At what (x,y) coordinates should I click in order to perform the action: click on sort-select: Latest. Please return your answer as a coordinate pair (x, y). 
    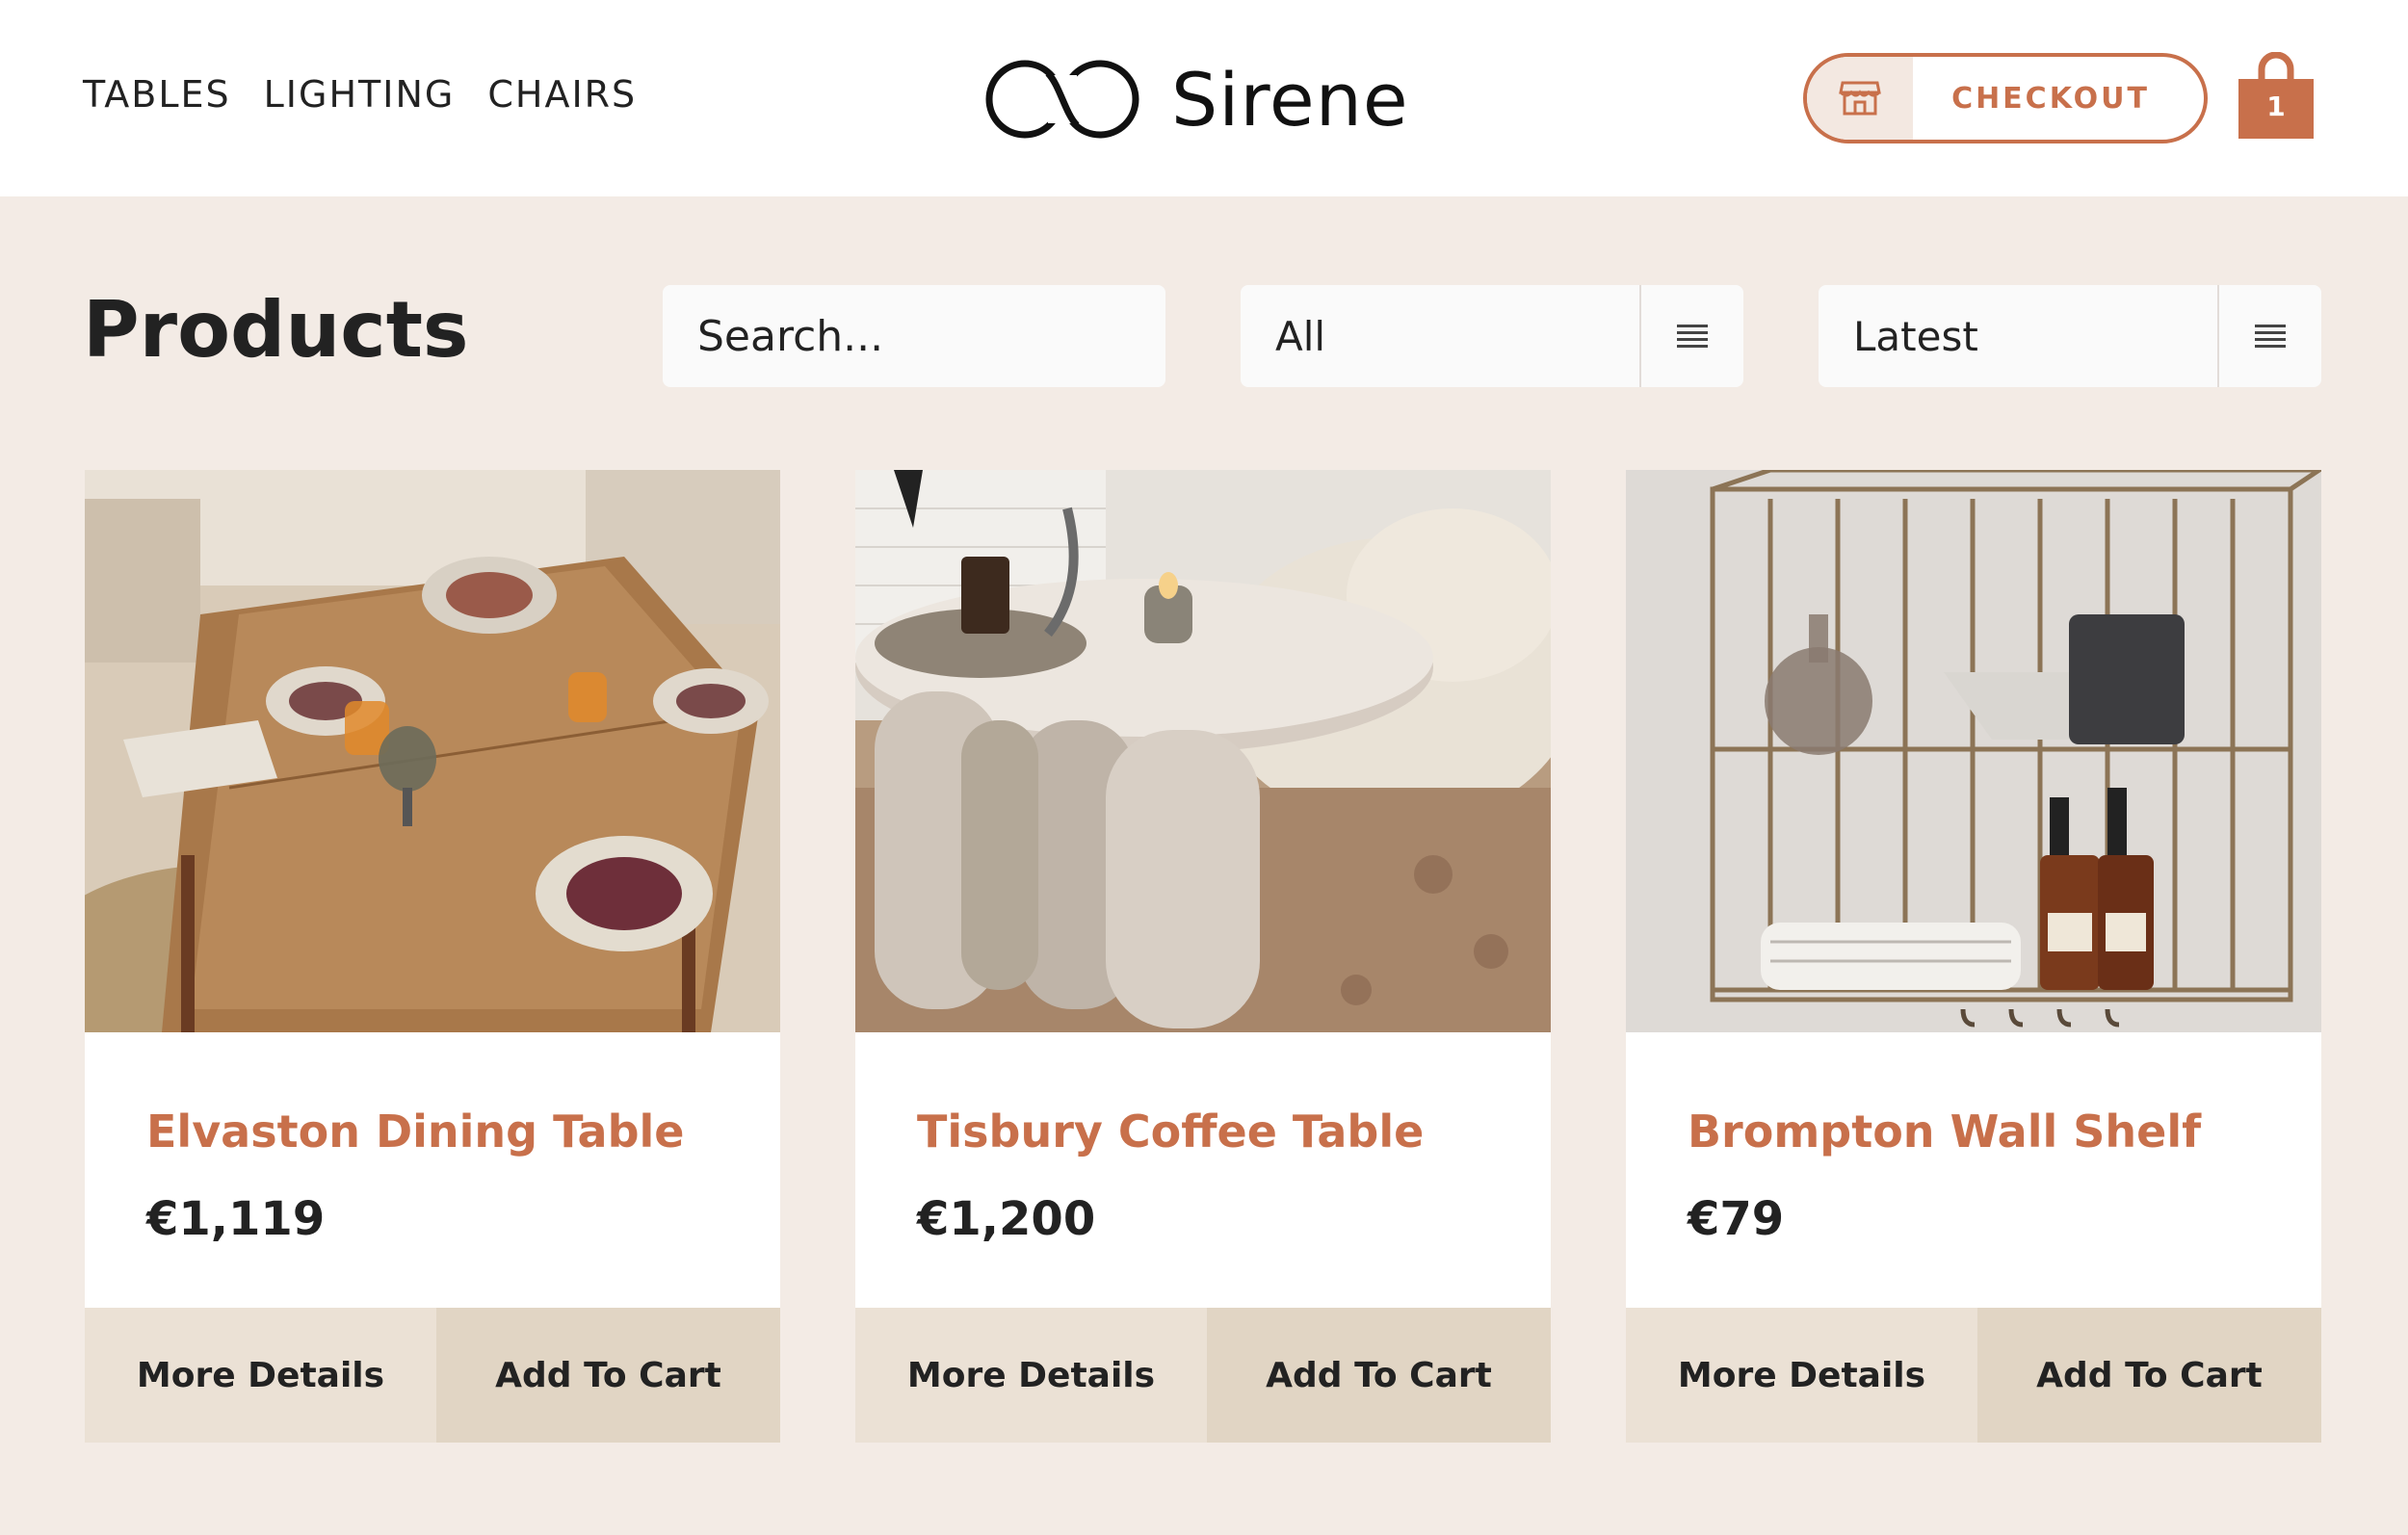
    Looking at the image, I should click on (2070, 336).